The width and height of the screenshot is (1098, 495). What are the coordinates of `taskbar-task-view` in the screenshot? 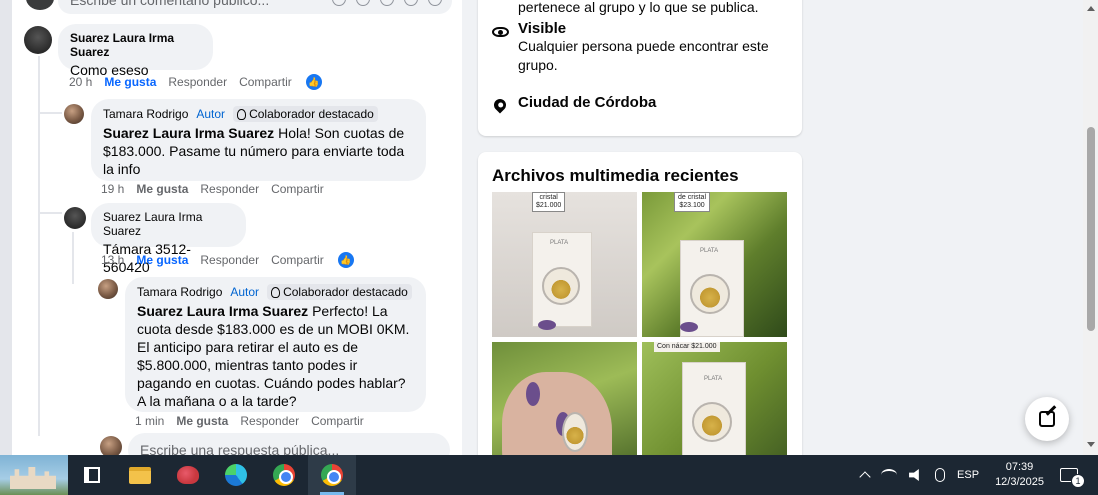 It's located at (92, 475).